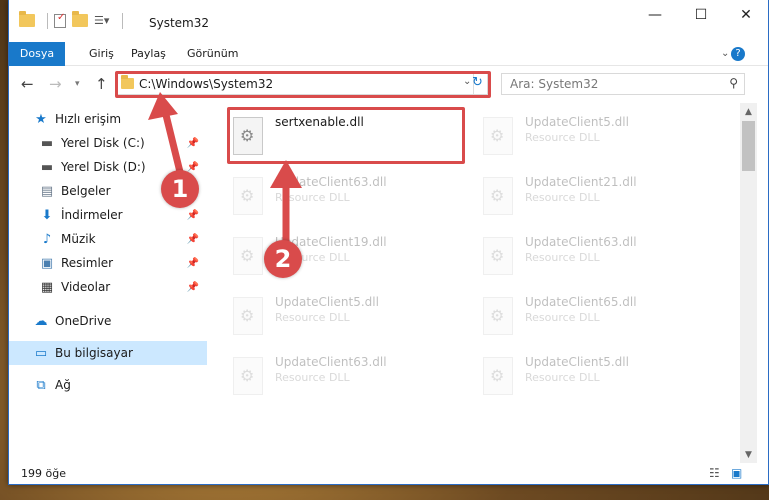 The image size is (769, 500). What do you see at coordinates (283, 259) in the screenshot?
I see `step-2-marker: 2` at bounding box center [283, 259].